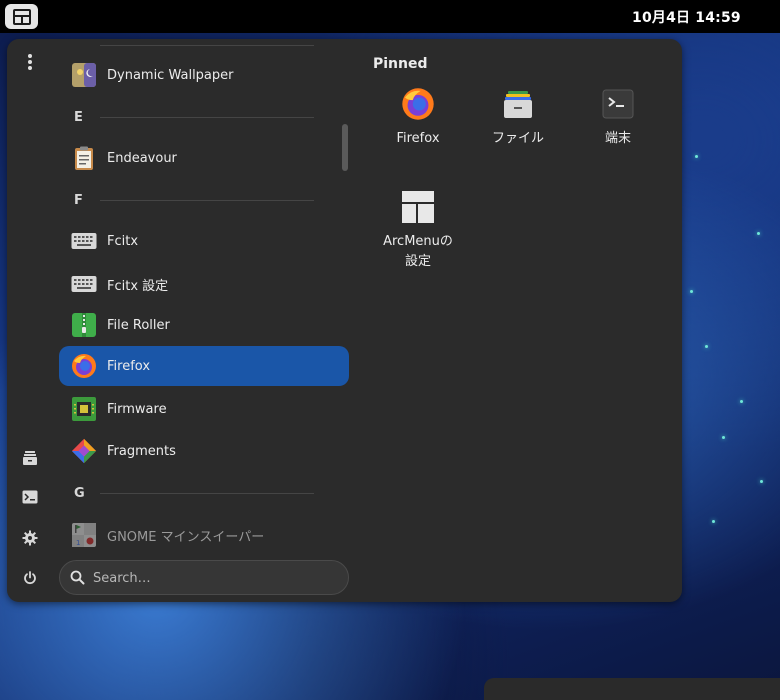 This screenshot has height=700, width=780. I want to click on section-letter-g: G, so click(79, 493).